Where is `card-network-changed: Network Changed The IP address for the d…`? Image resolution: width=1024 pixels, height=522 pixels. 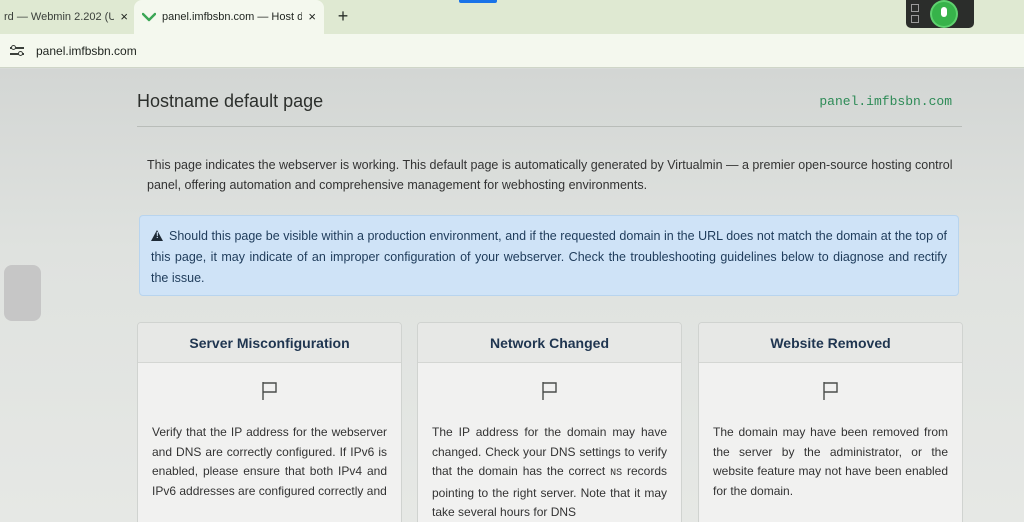 card-network-changed: Network Changed The IP address for the d… is located at coordinates (549, 422).